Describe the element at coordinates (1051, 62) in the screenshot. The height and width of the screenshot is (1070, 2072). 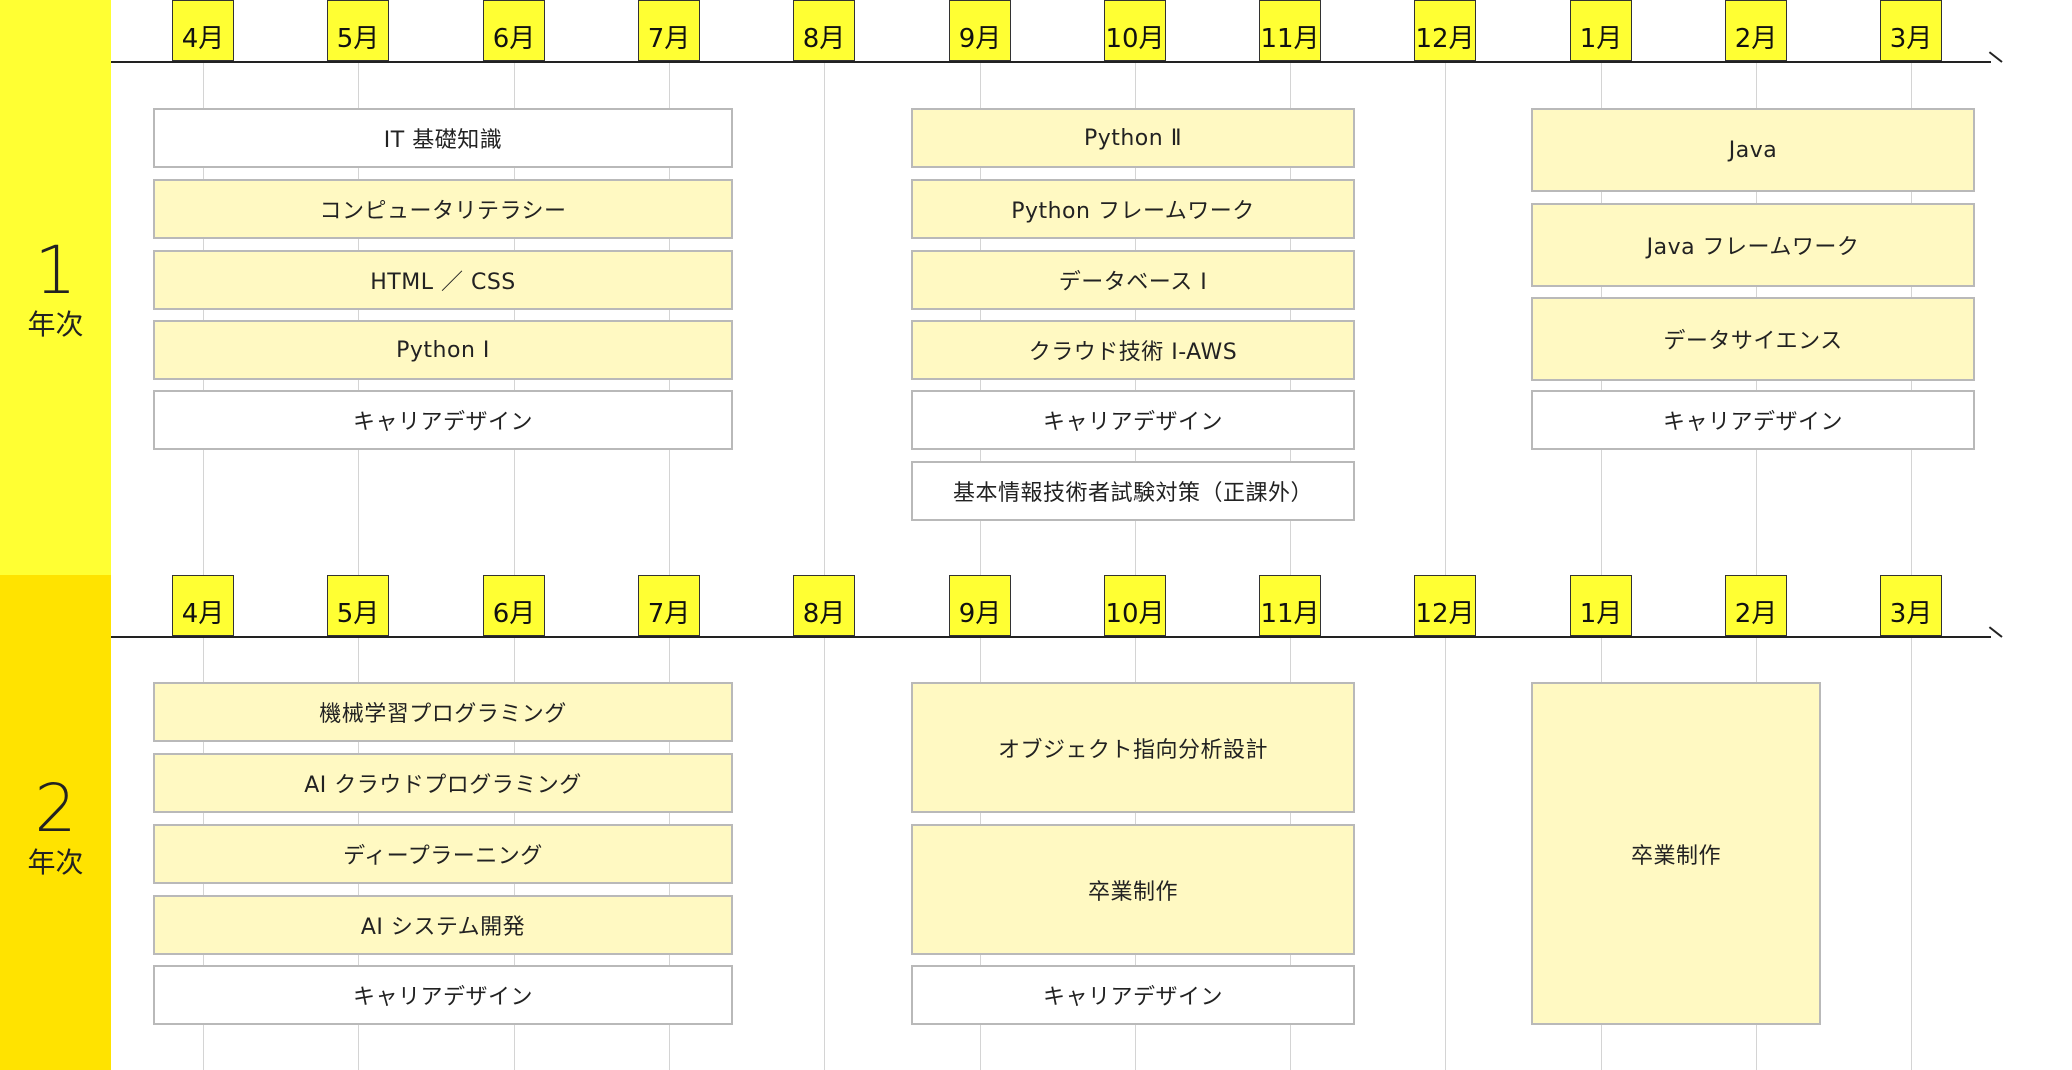
I see `year-1-timeline` at that location.